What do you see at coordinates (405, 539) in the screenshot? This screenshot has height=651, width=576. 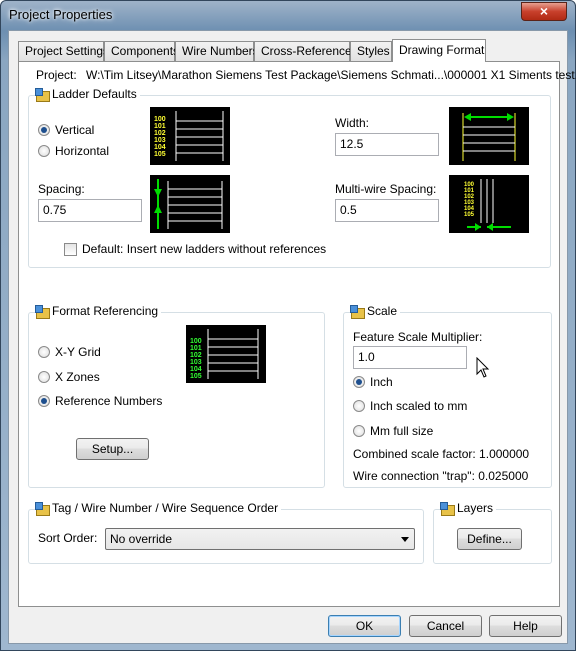 I see `chevron-down-icon` at bounding box center [405, 539].